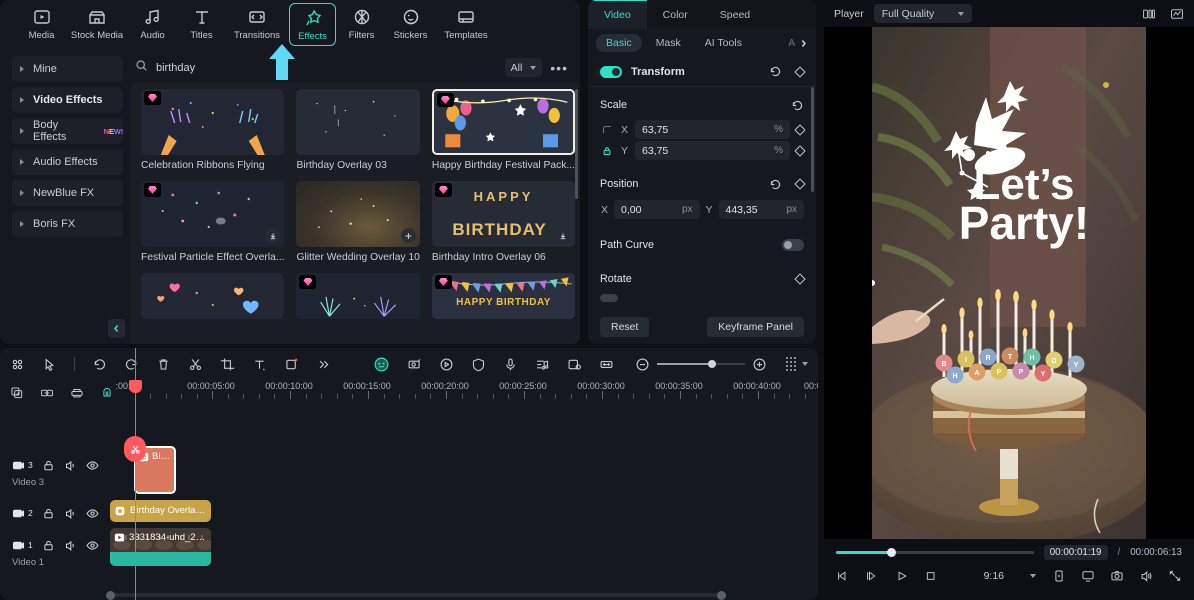 The width and height of the screenshot is (1194, 600). Describe the element at coordinates (805, 364) in the screenshot. I see `chevron-down-icon` at that location.